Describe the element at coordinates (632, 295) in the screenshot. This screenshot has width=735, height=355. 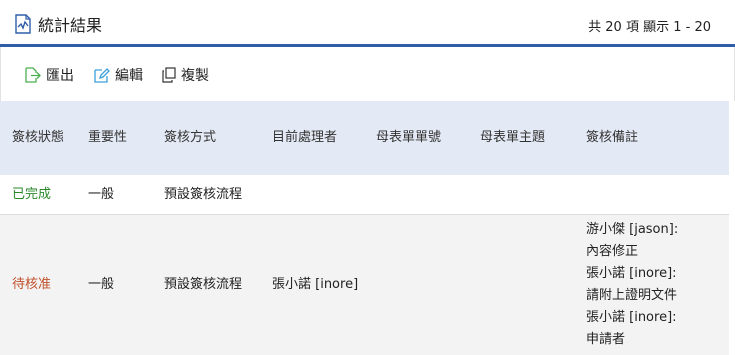
I see `remark-line: 請附上證明文件` at that location.